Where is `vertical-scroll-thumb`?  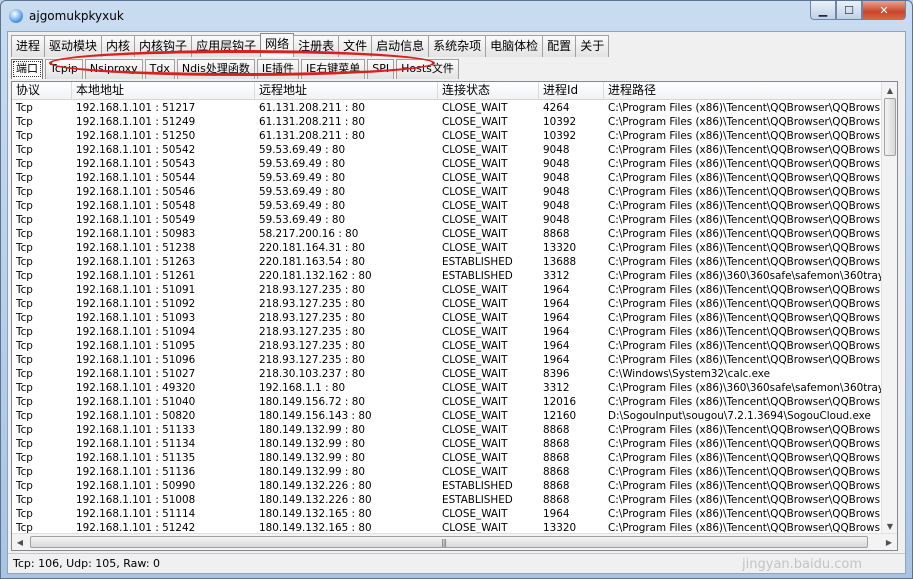
vertical-scroll-thumb is located at coordinates (890, 127).